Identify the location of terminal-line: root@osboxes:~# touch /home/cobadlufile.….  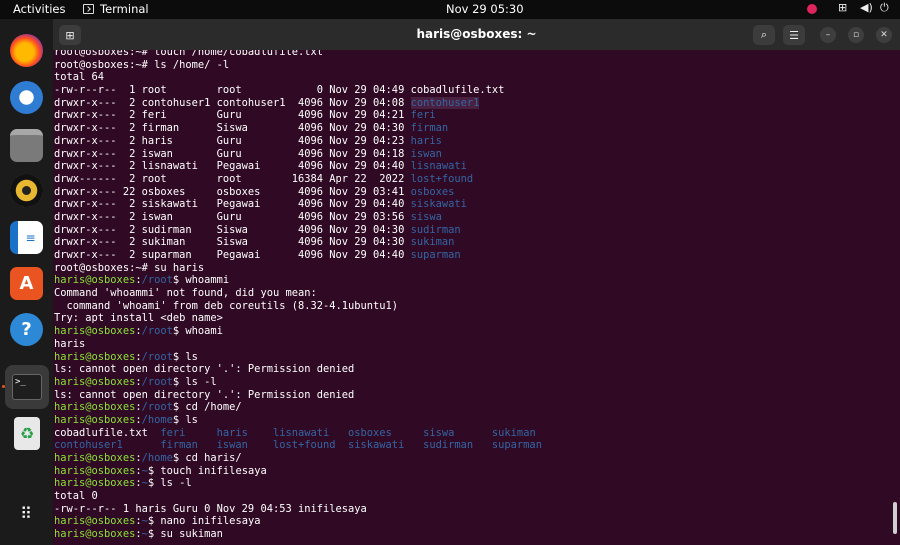
(298, 54).